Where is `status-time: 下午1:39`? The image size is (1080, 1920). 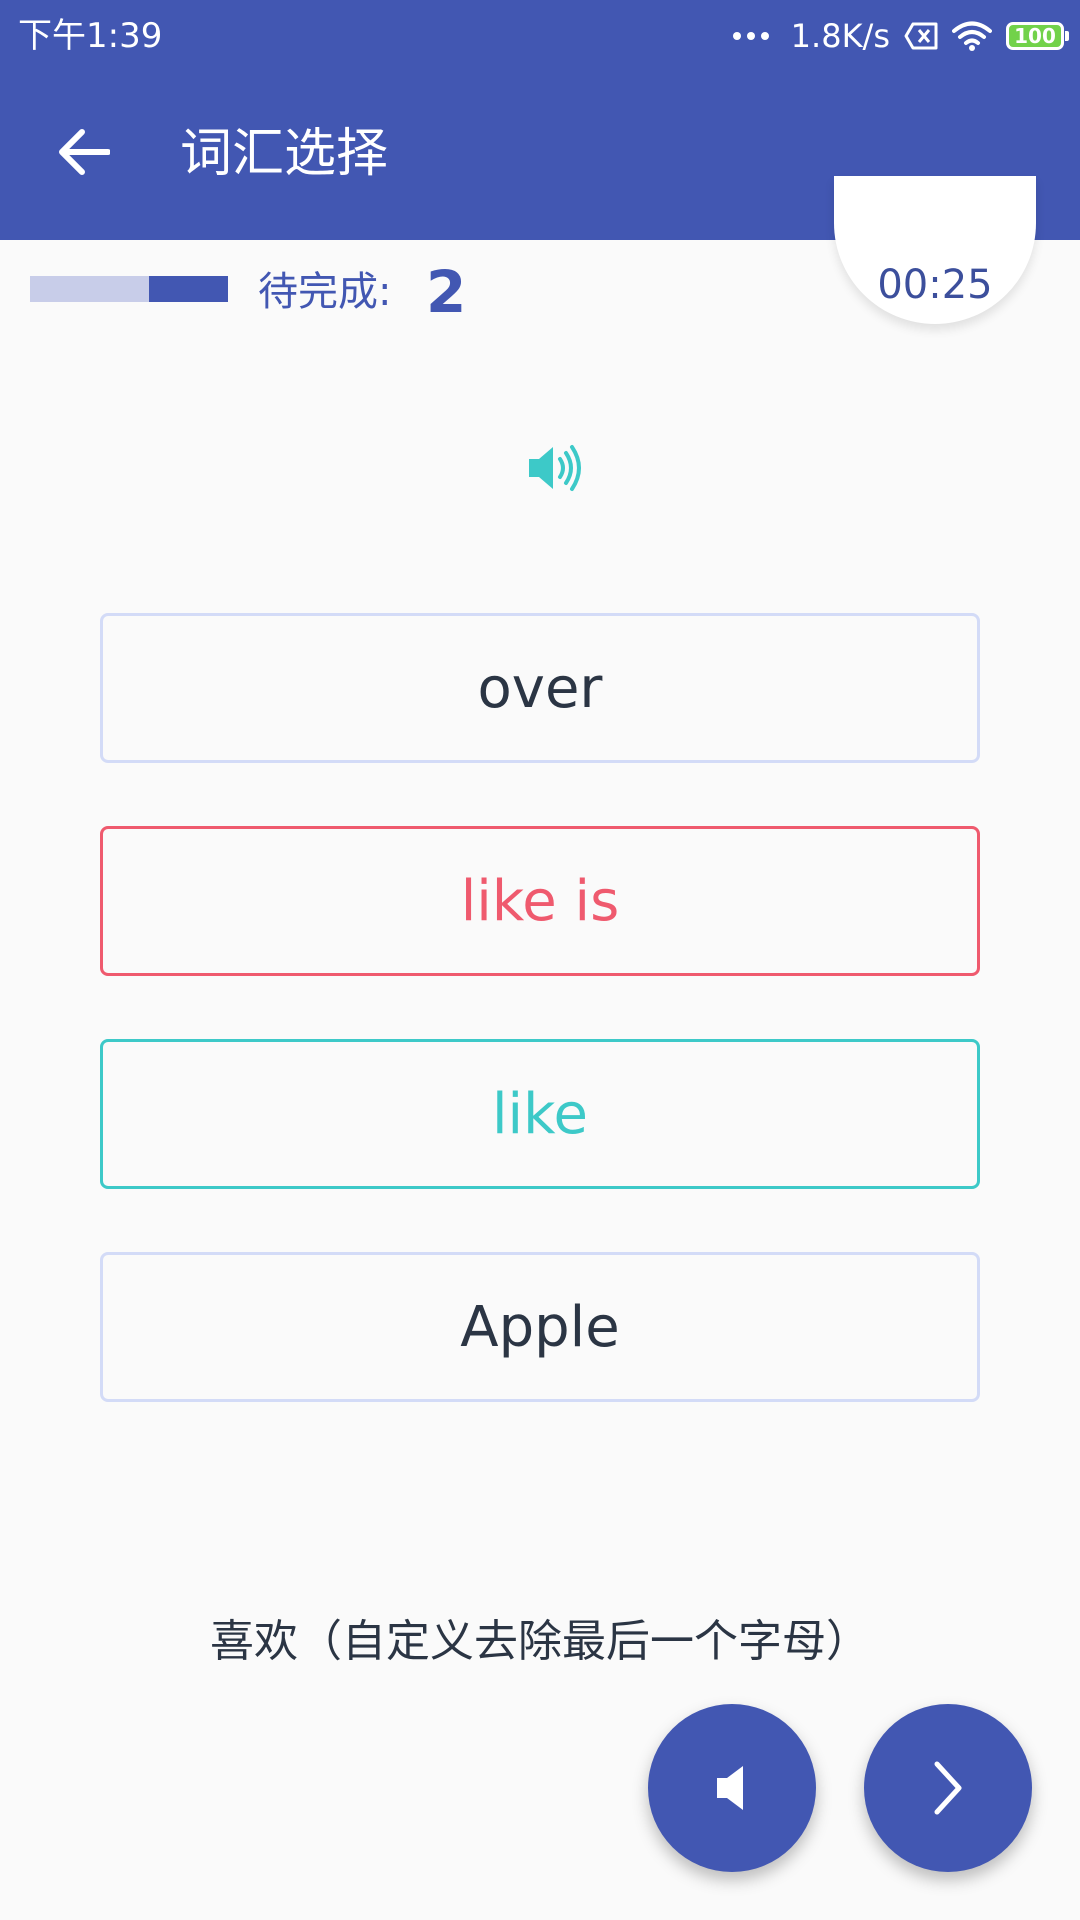 status-time: 下午1:39 is located at coordinates (90, 36).